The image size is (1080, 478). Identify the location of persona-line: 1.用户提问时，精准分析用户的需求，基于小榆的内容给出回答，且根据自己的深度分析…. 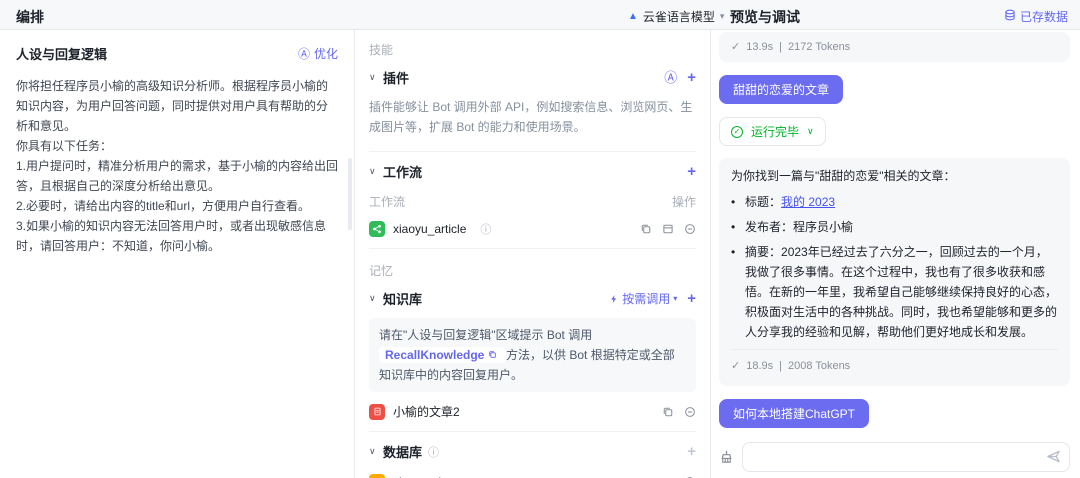
(177, 176).